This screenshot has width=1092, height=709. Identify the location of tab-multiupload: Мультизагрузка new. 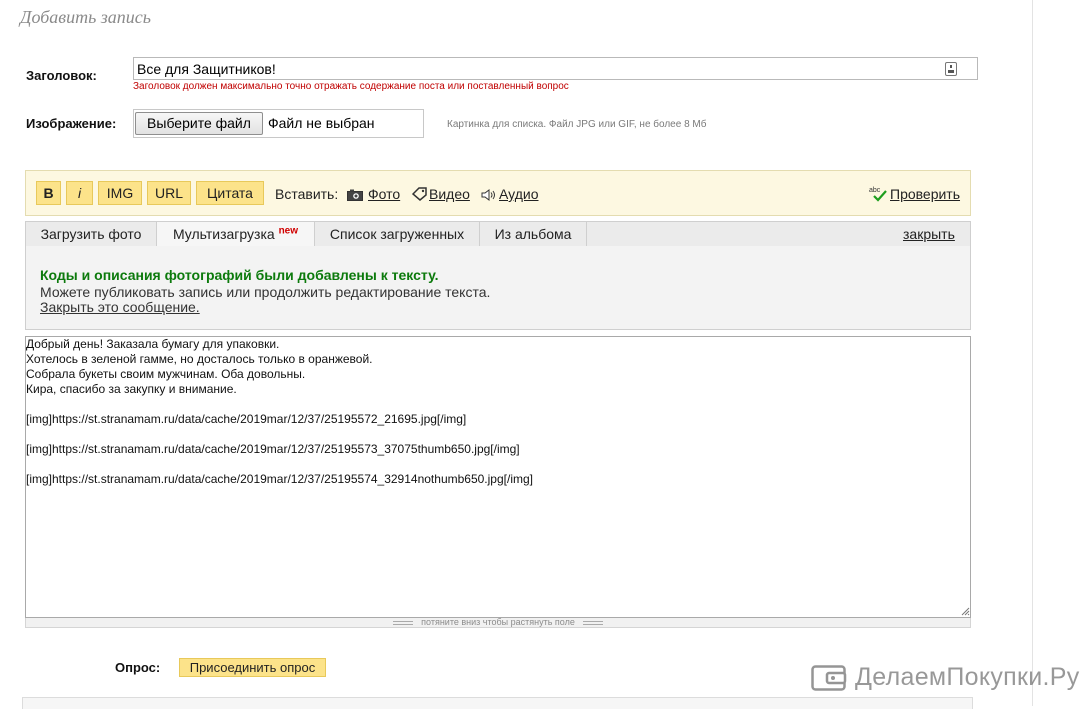
(236, 235).